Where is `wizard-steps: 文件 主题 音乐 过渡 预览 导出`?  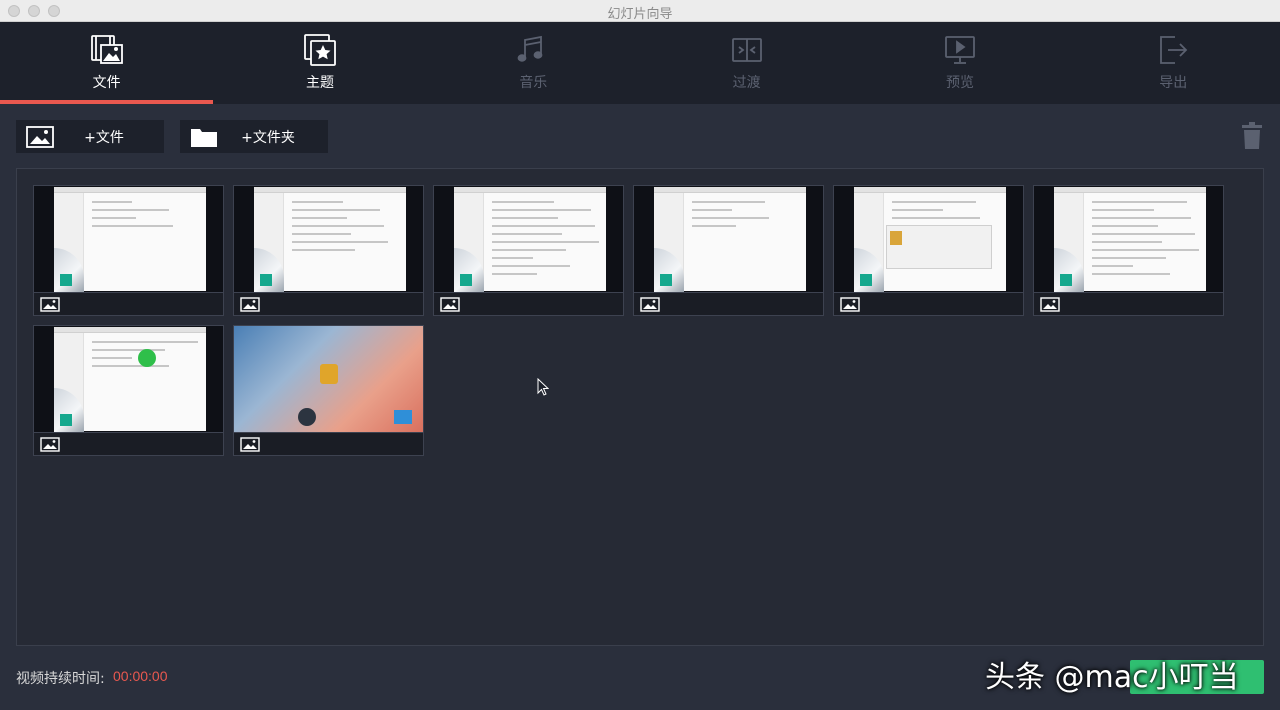
wizard-steps: 文件 主题 音乐 过渡 预览 导出 is located at coordinates (640, 63).